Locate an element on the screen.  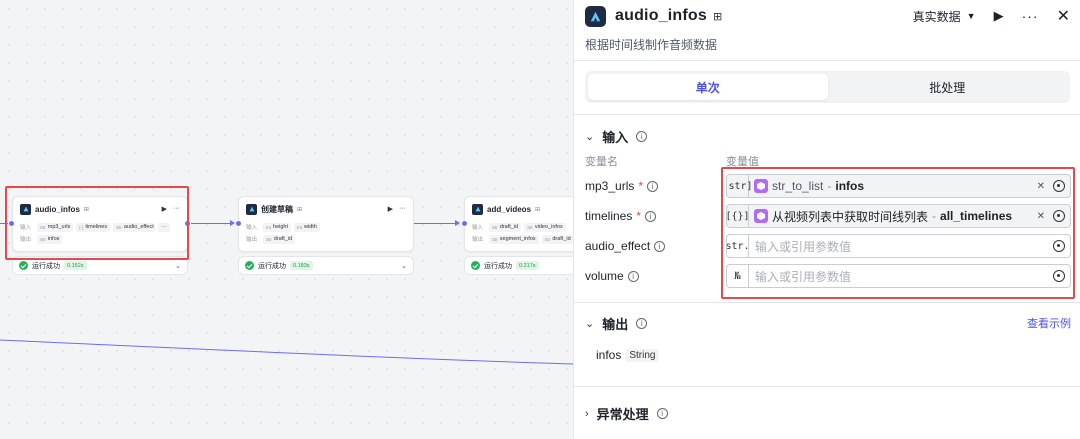
panel-header: audio_infos ⊞ 真实数据 ▼ ▶ ··· ✕ is located at coordinates (827, 16).